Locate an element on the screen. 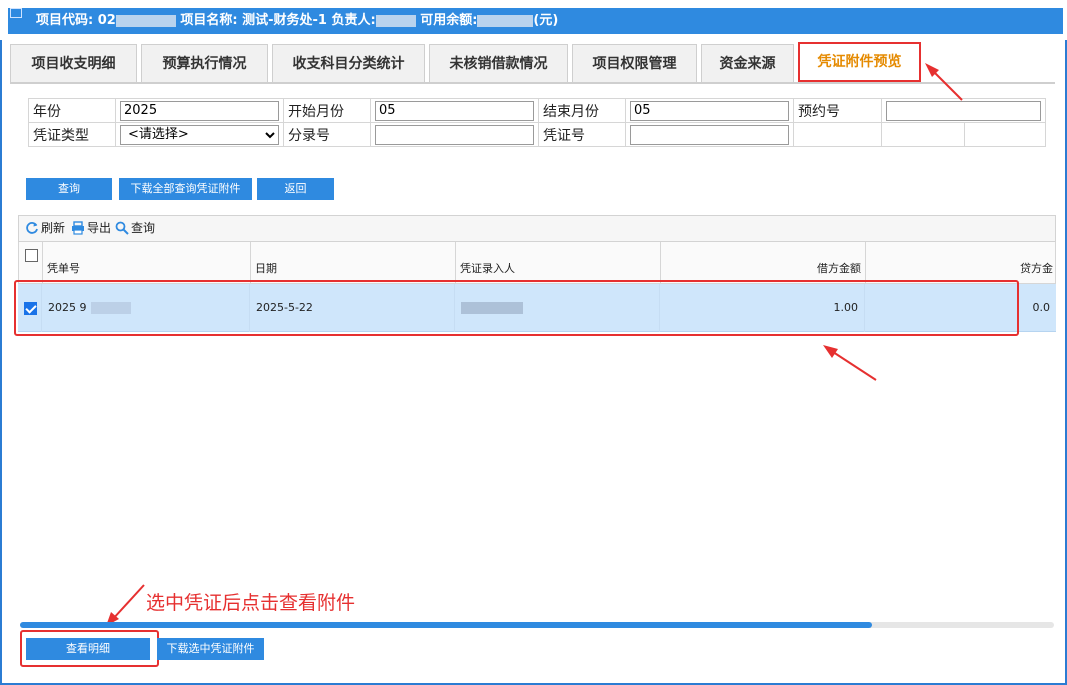 This screenshot has width=1067, height=685. end-month-cell is located at coordinates (709, 110).